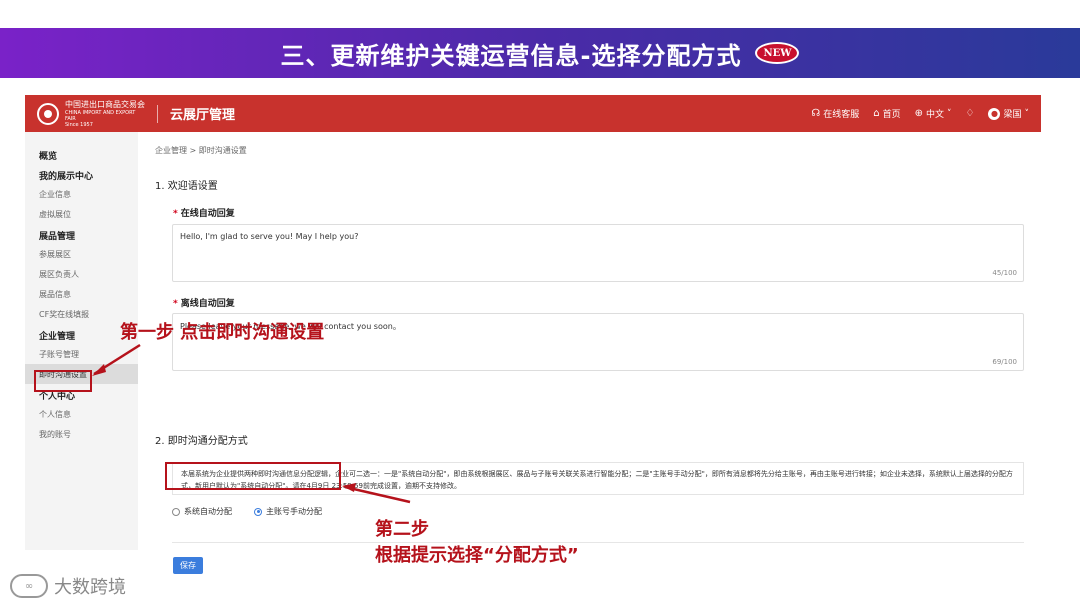 The width and height of the screenshot is (1080, 608). Describe the element at coordinates (201, 441) in the screenshot. I see `section-assignment-title: 2. 即时沟通分配方式` at that location.